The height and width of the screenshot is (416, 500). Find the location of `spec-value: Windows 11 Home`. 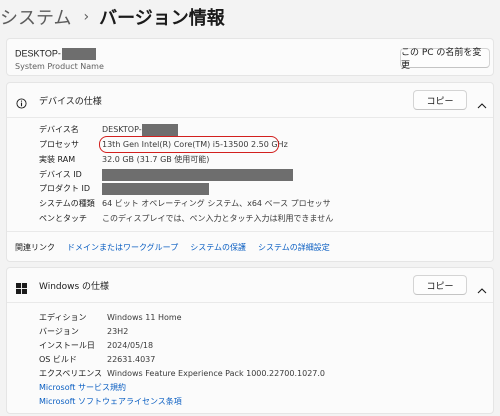

spec-value: Windows 11 Home is located at coordinates (144, 317).